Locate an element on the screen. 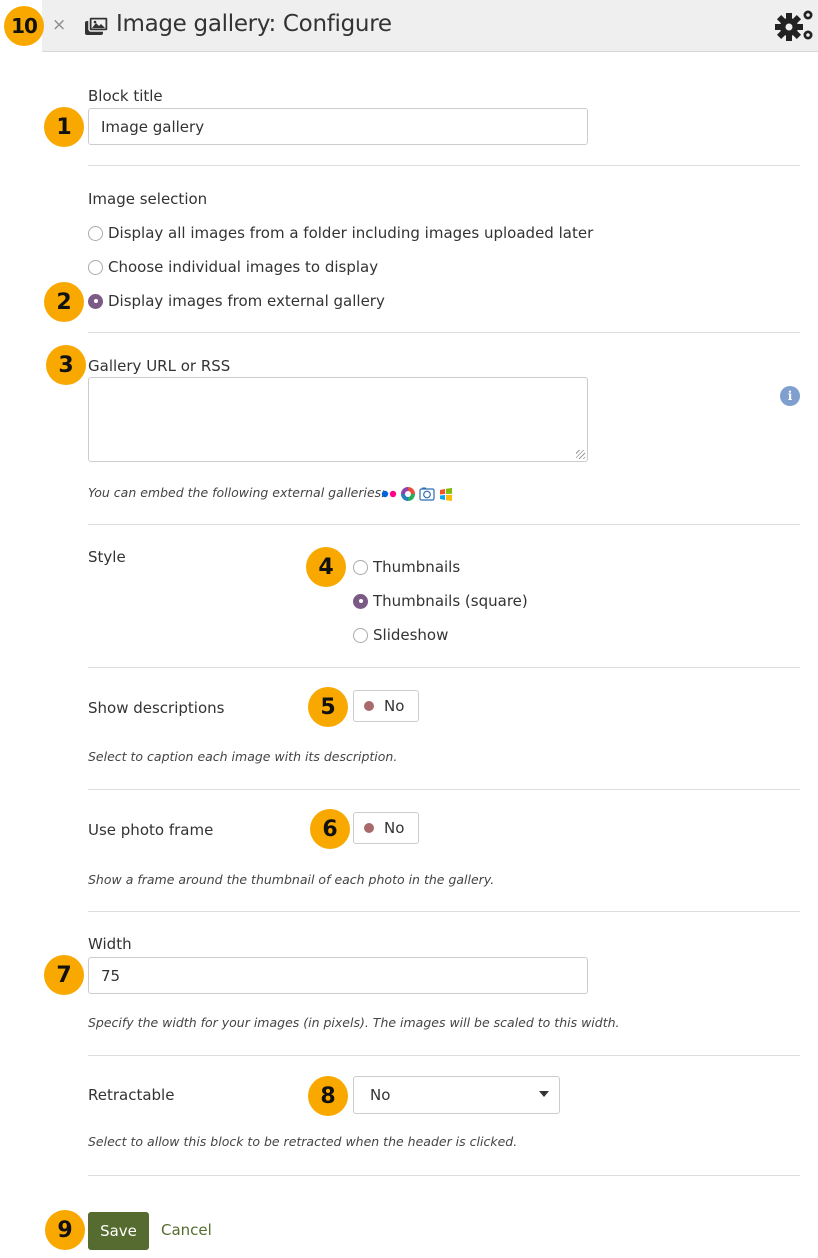 Image resolution: width=818 pixels, height=1258 pixels. image-selection-option-individual: Choose individual images to display is located at coordinates (233, 267).